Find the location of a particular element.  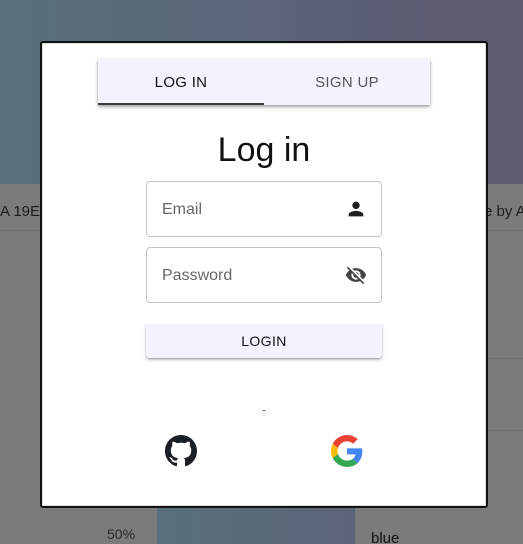

background-color-label: blue is located at coordinates (385, 537).